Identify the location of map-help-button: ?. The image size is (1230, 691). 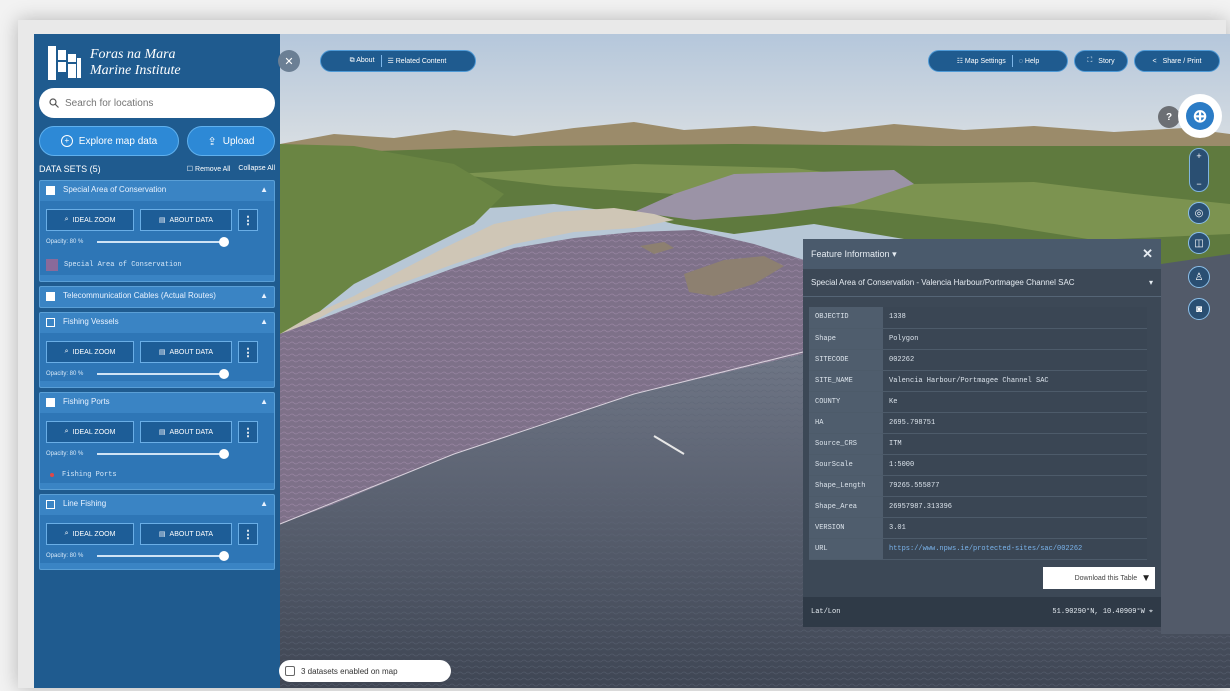
(1169, 117).